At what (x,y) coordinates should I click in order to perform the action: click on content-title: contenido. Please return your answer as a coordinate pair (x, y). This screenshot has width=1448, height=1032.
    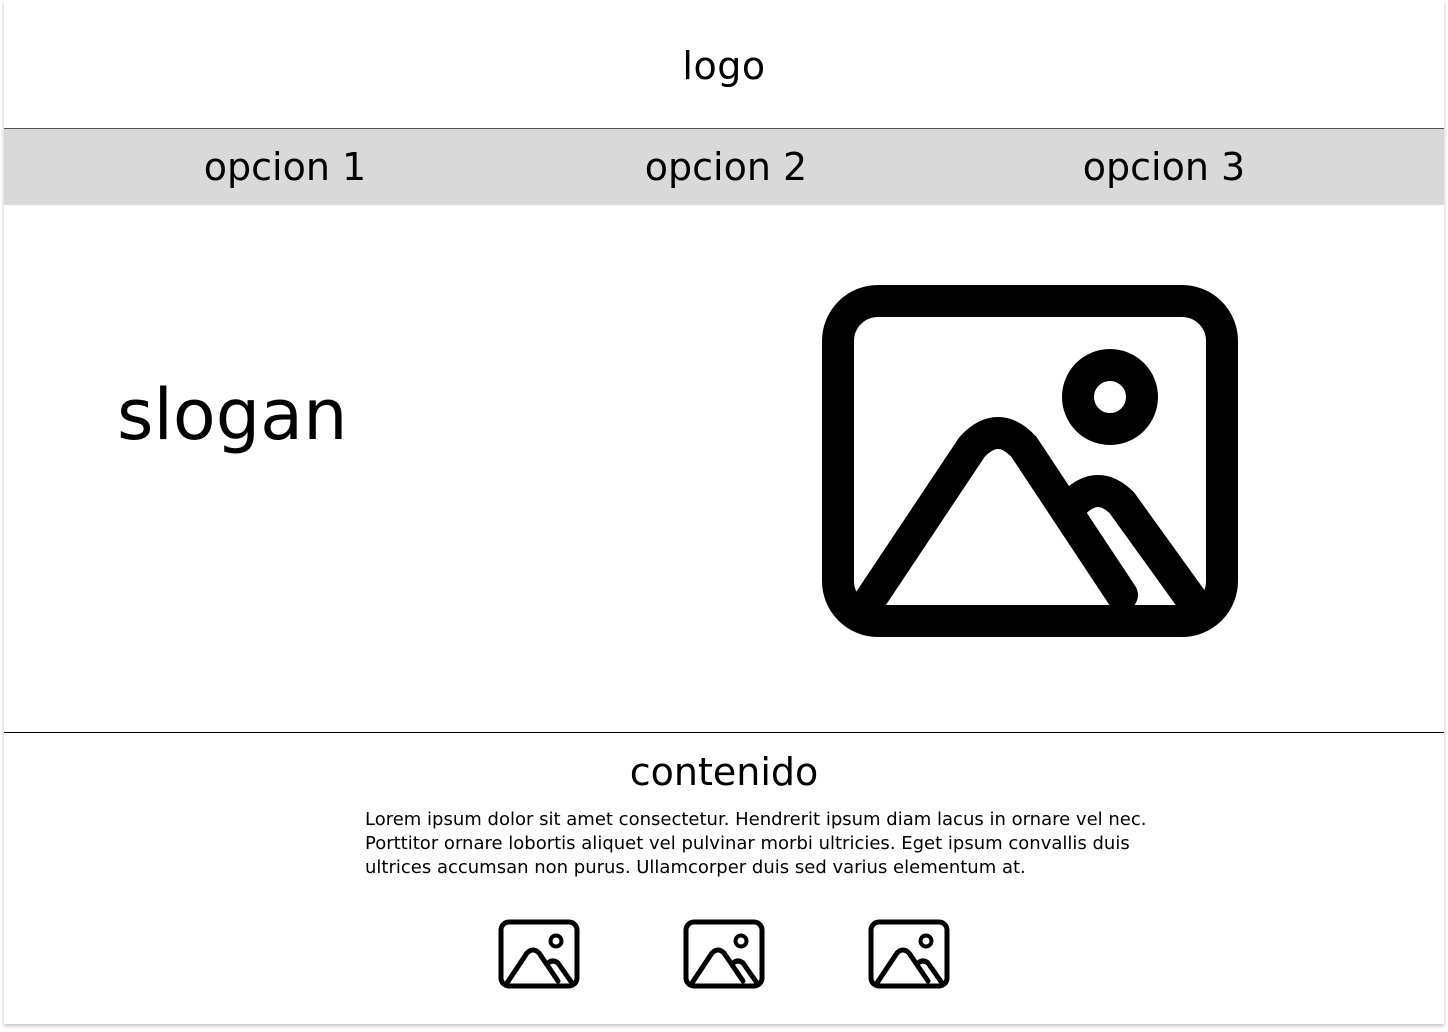
    Looking at the image, I should click on (724, 772).